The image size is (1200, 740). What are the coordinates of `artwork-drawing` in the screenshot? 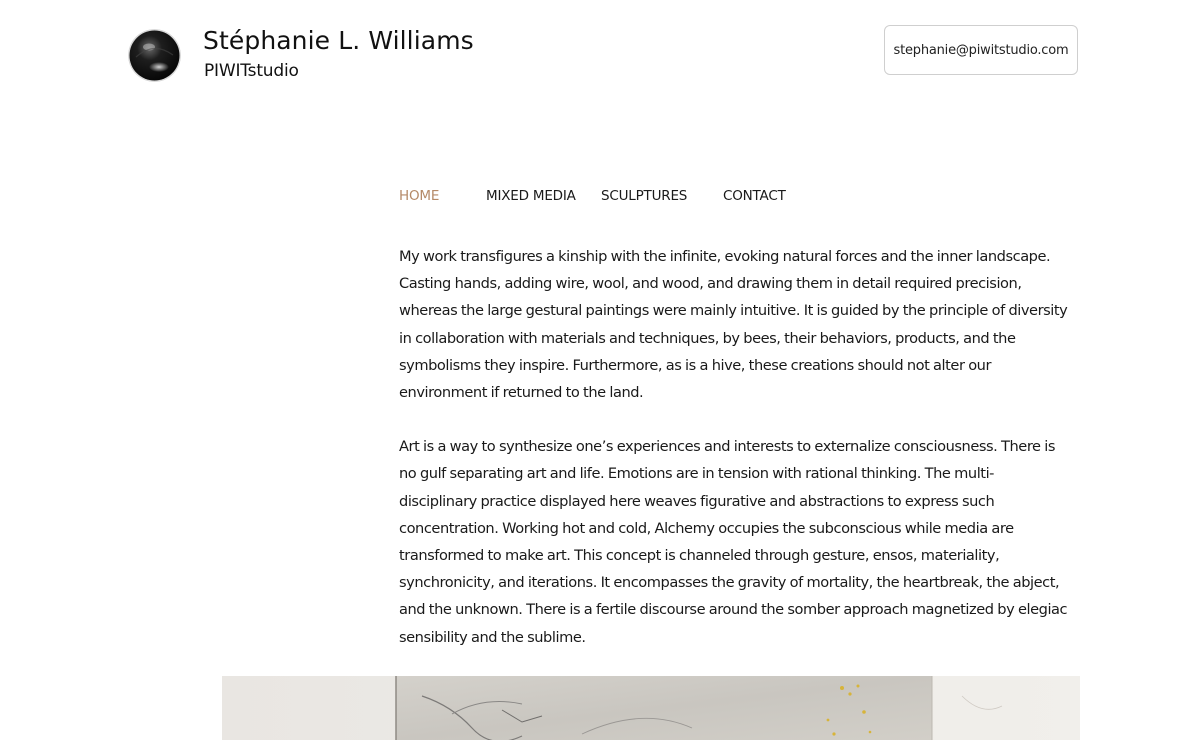 It's located at (651, 708).